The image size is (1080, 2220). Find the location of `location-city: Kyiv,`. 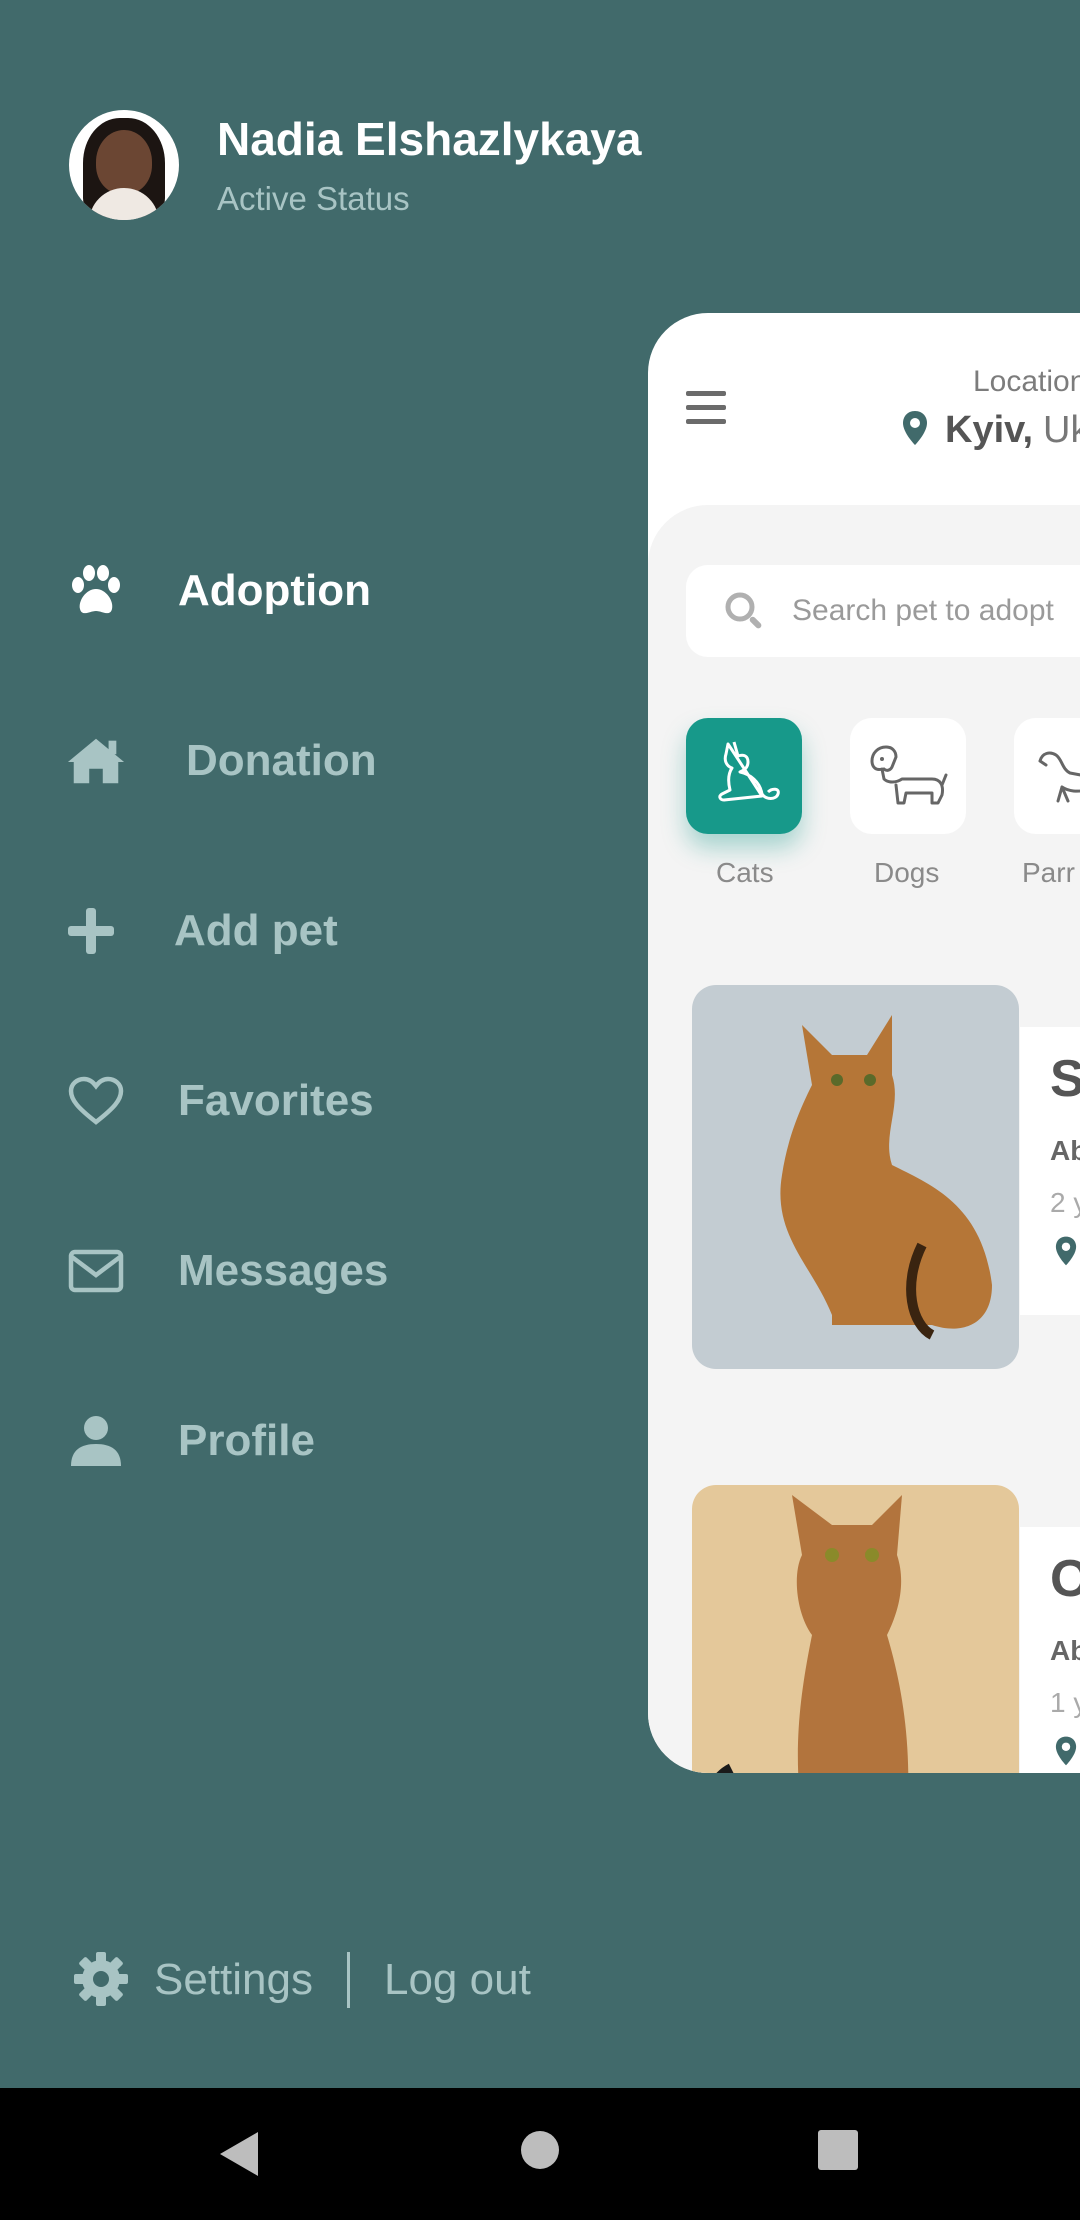

location-city: Kyiv, is located at coordinates (989, 430).